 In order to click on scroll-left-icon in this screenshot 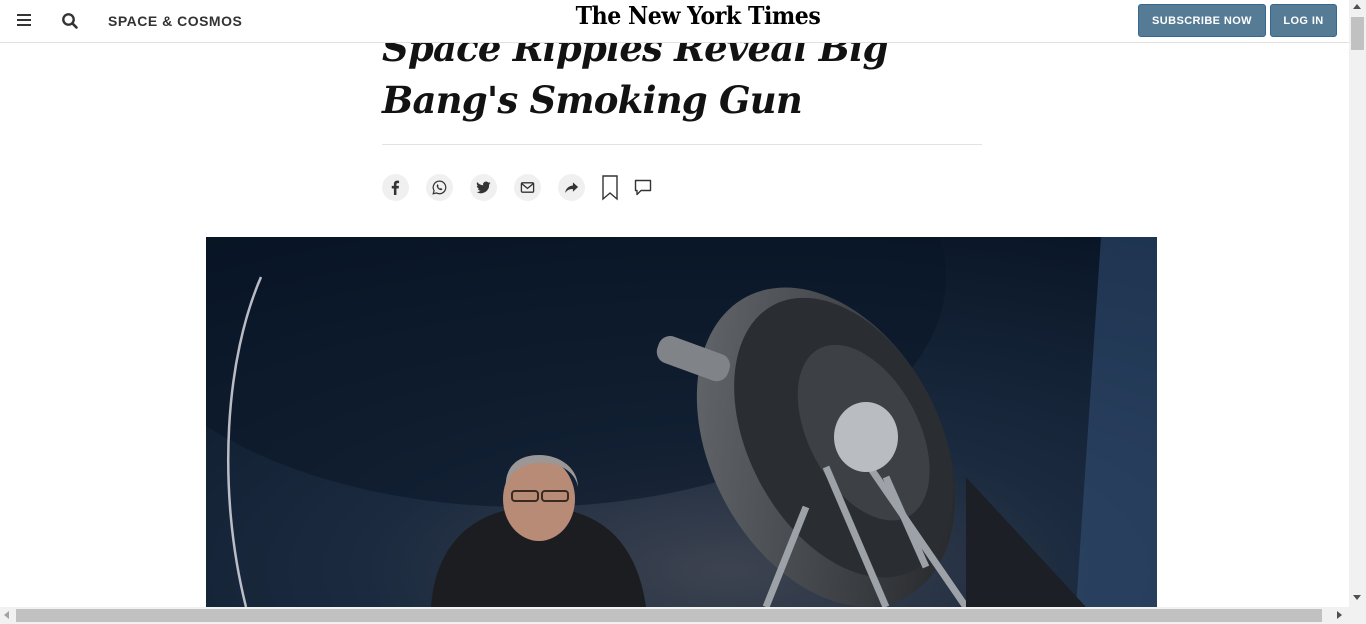, I will do `click(6, 615)`.